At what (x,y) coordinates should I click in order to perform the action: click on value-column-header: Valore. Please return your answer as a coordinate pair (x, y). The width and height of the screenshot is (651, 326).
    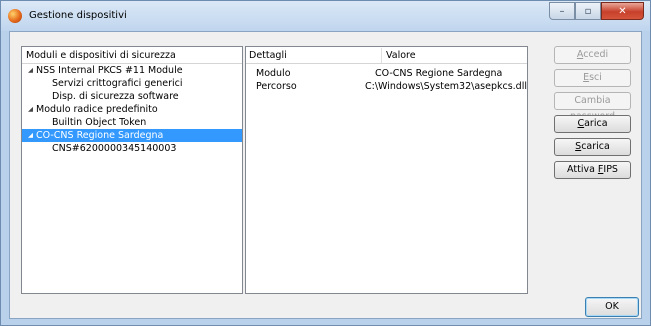
    Looking at the image, I should click on (399, 55).